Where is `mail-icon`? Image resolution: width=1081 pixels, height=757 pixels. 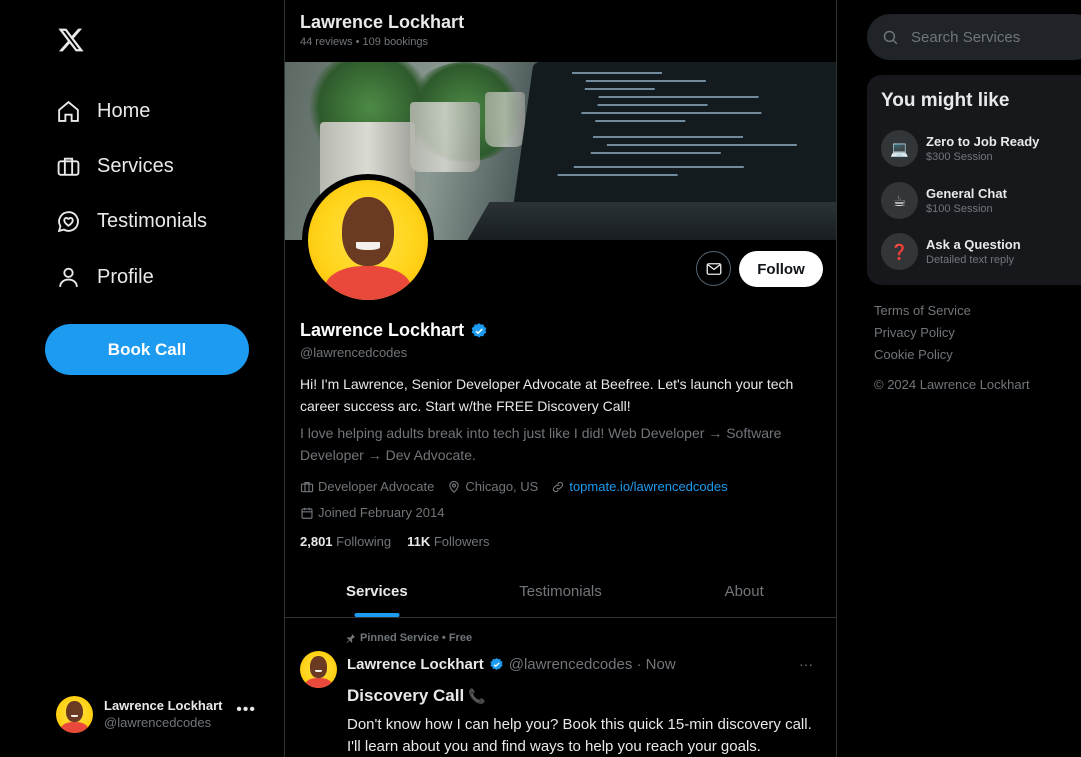
mail-icon is located at coordinates (713, 268).